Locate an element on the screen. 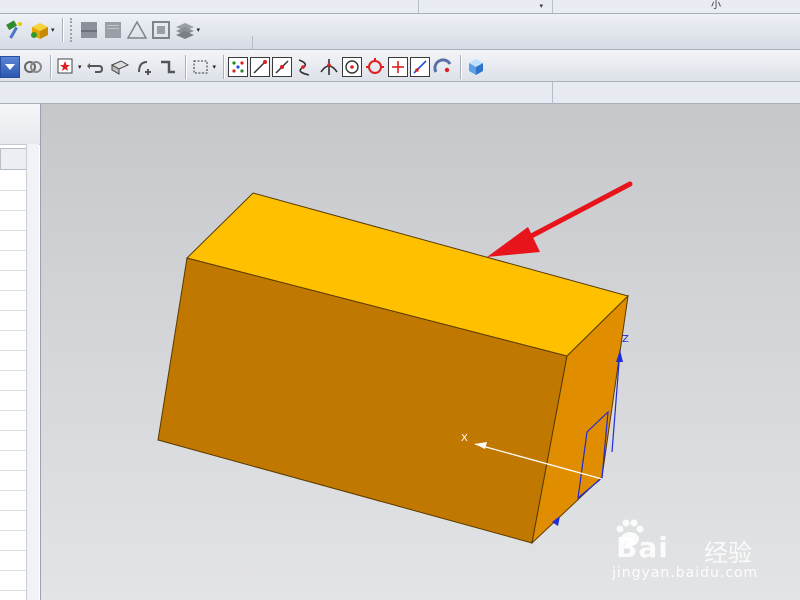 The height and width of the screenshot is (600, 800). curve-icon is located at coordinates (305, 67).